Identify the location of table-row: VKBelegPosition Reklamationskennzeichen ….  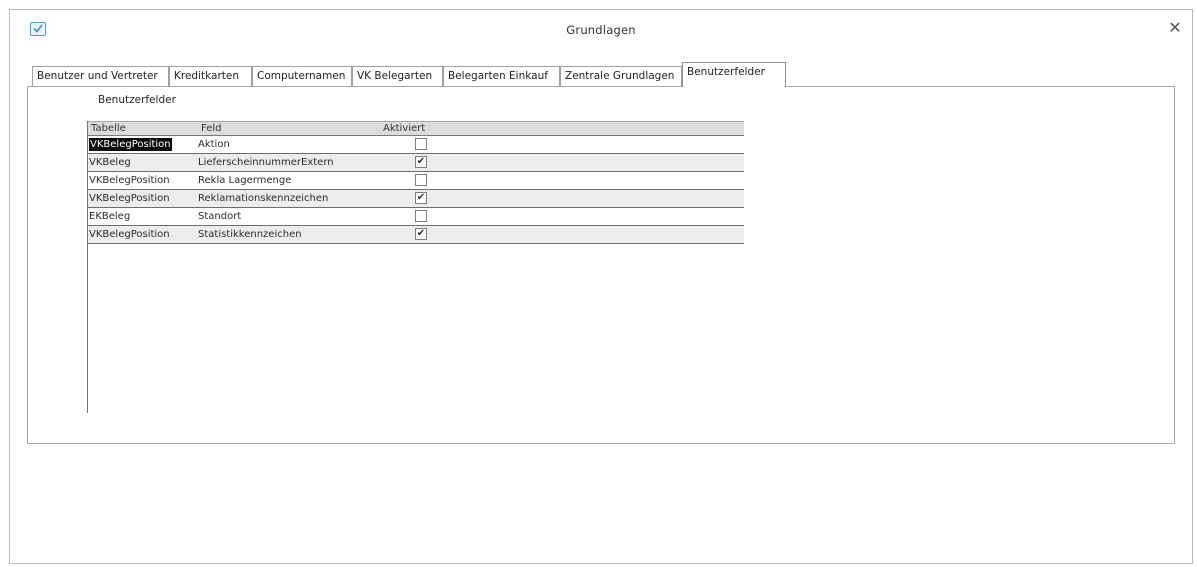
(416, 199).